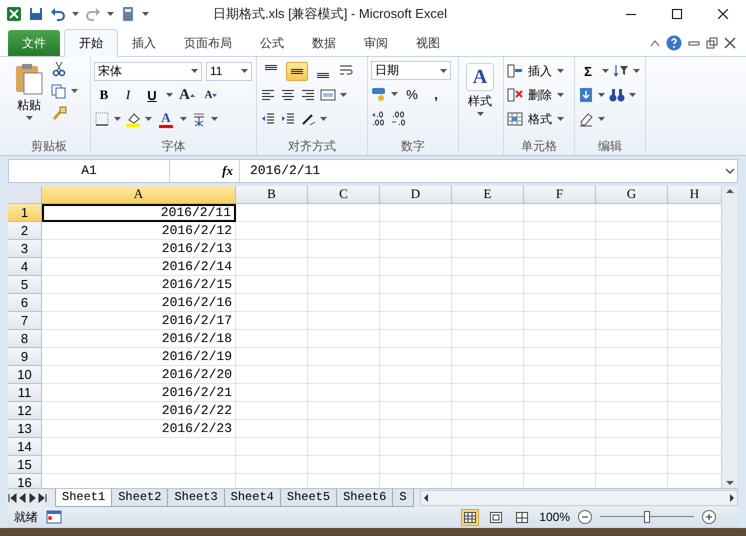  I want to click on binoculars-icon, so click(617, 95).